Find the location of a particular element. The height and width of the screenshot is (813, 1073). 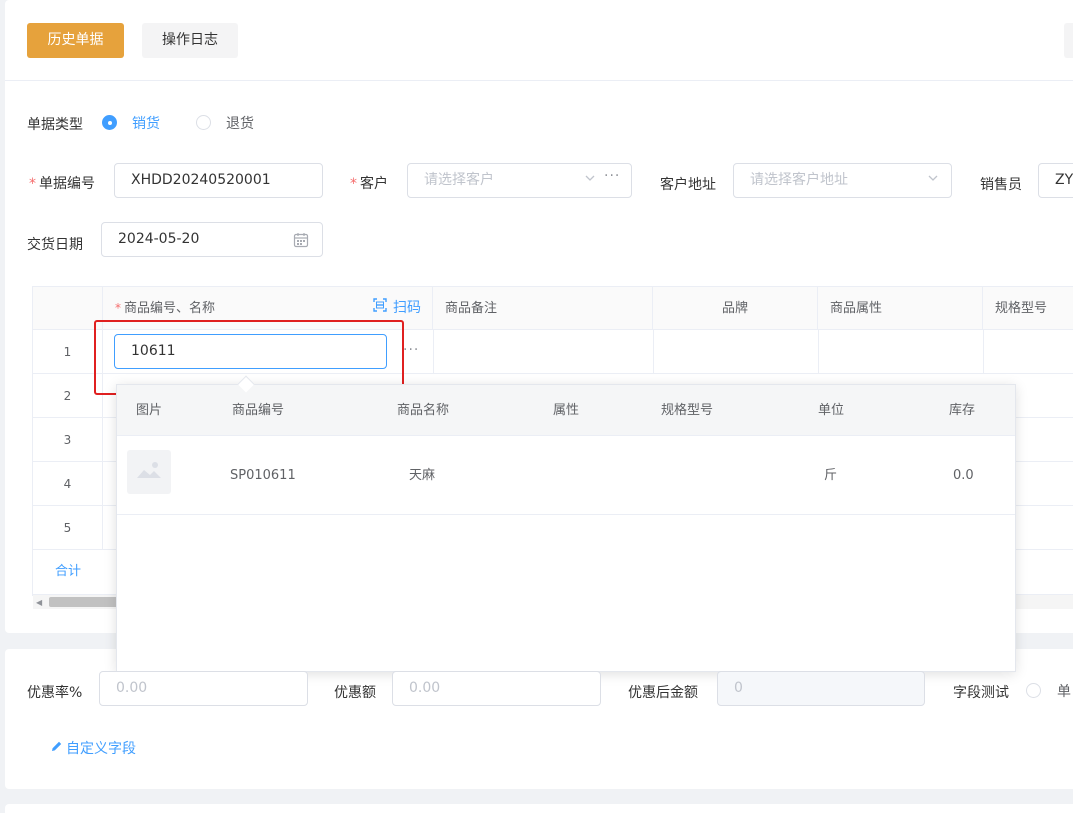

dropdown-col-spec: 规格型号 is located at coordinates (687, 410).